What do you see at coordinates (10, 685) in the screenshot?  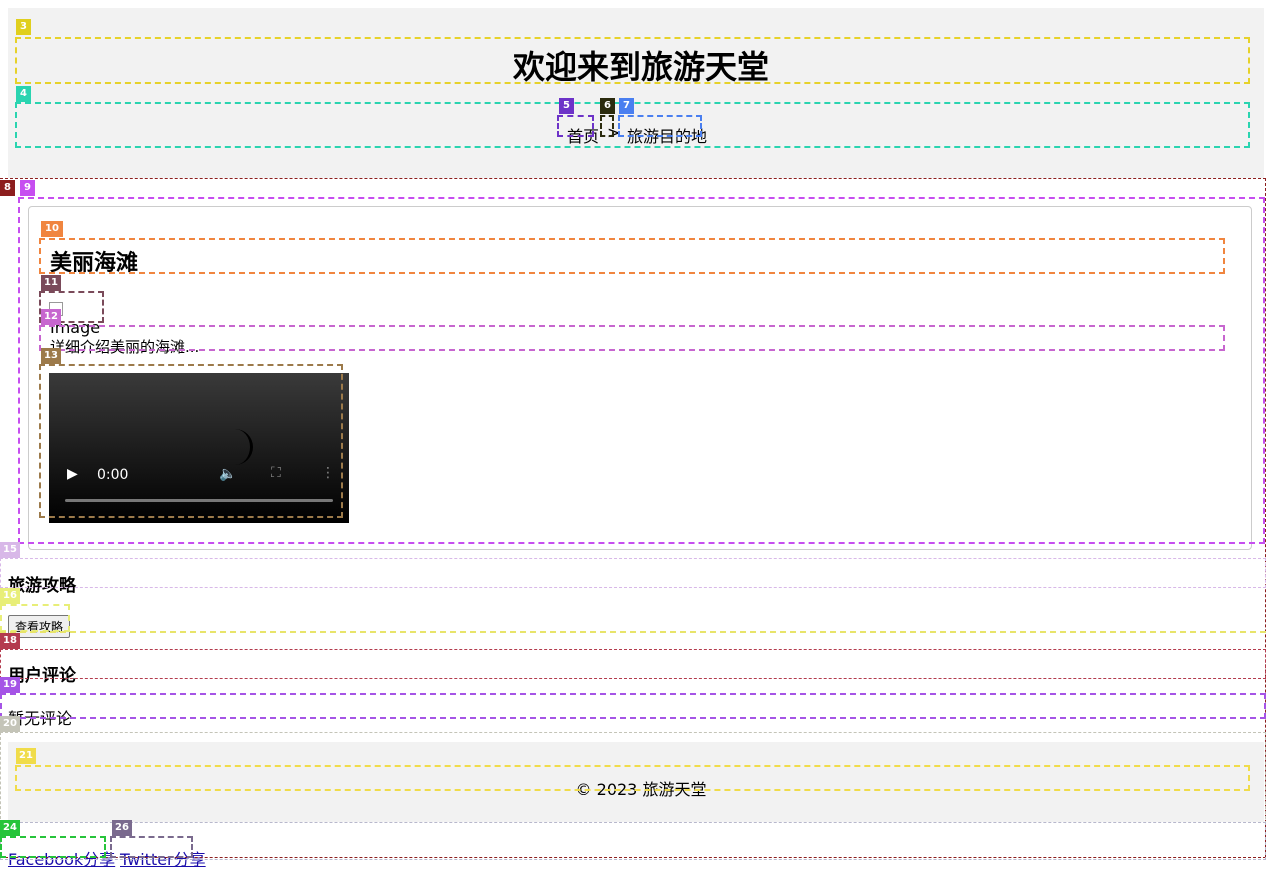 I see `overlay-badge: 19` at bounding box center [10, 685].